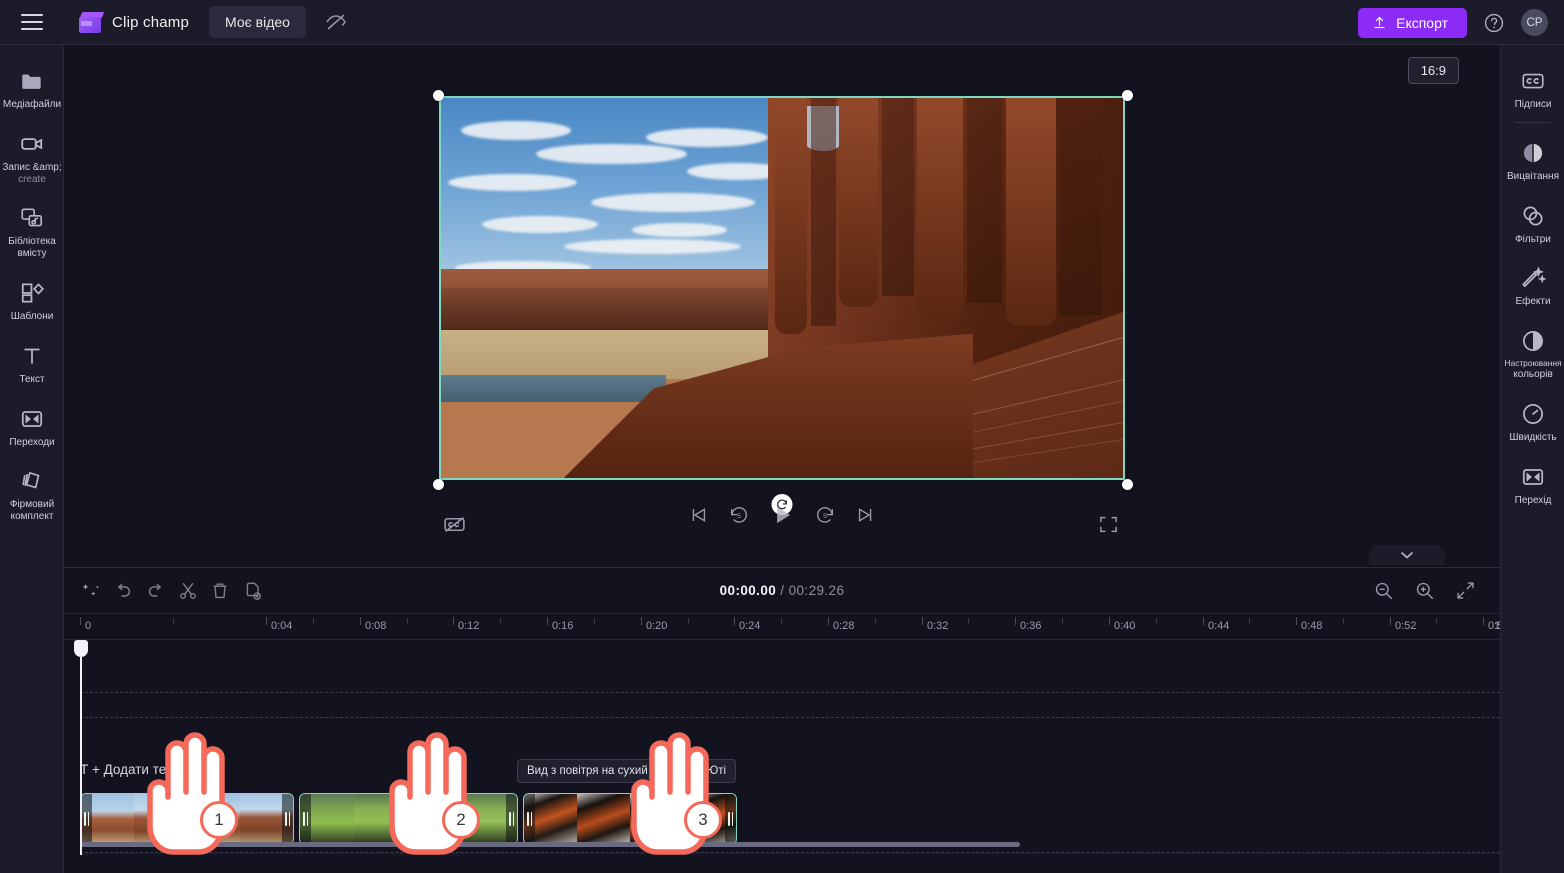 The width and height of the screenshot is (1564, 873). Describe the element at coordinates (1533, 375) in the screenshot. I see `sidebar-item-label-2: кольорів` at that location.